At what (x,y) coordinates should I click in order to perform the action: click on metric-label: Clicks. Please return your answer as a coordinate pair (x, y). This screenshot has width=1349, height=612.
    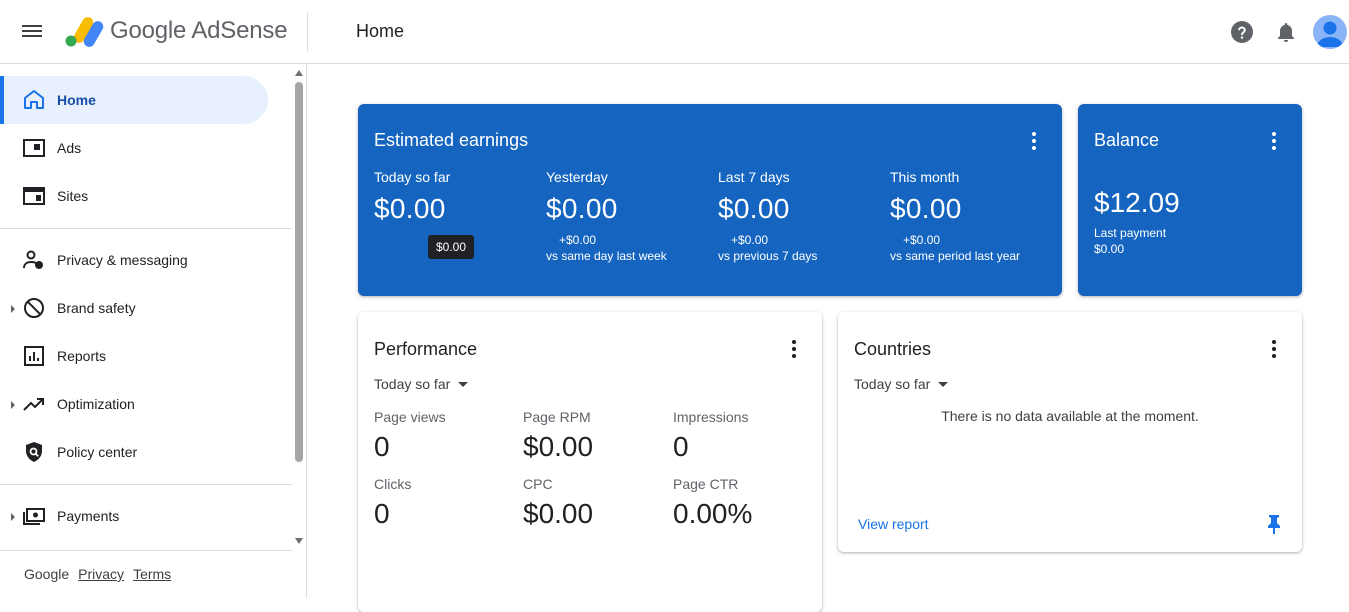
    Looking at the image, I should click on (393, 484).